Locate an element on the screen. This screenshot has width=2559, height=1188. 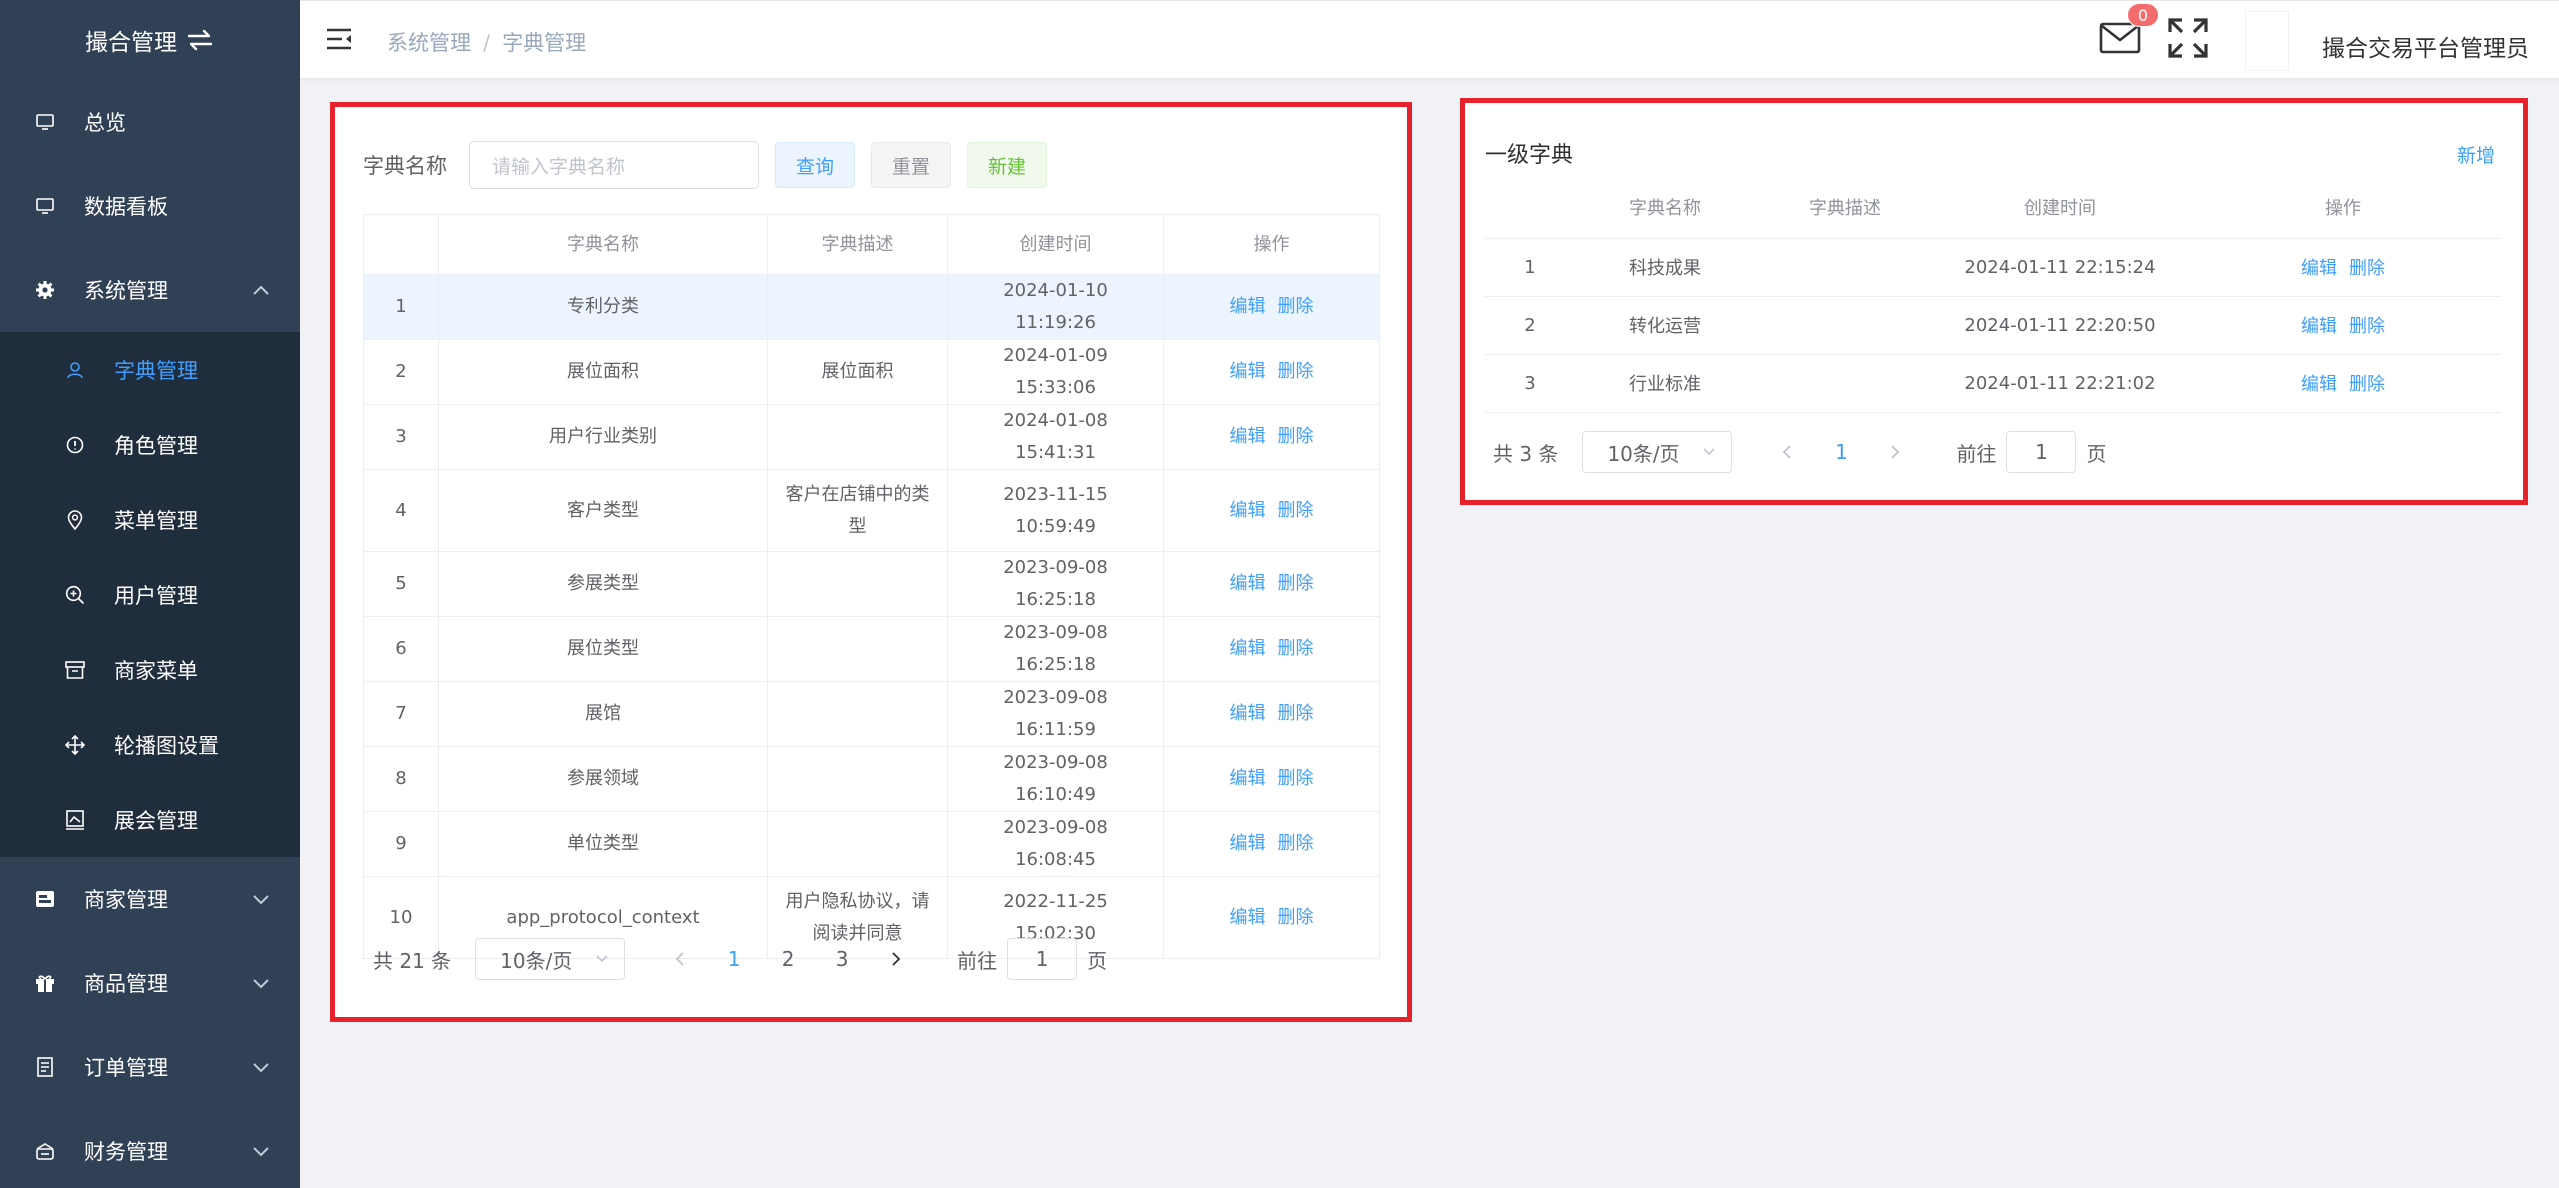
dictionary-name-input: 请输入字典名称 is located at coordinates (614, 165).